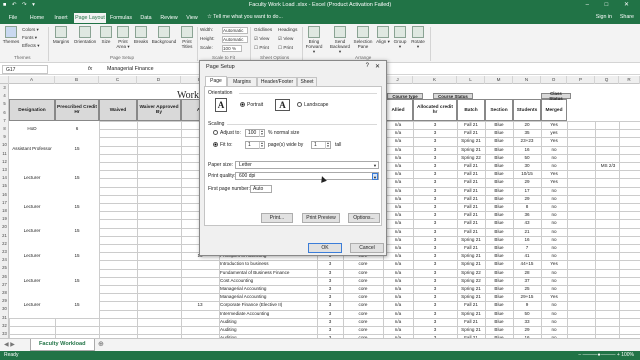 Image resolution: width=640 pixels, height=360 pixels. I want to click on select-all-corner, so click(4, 80).